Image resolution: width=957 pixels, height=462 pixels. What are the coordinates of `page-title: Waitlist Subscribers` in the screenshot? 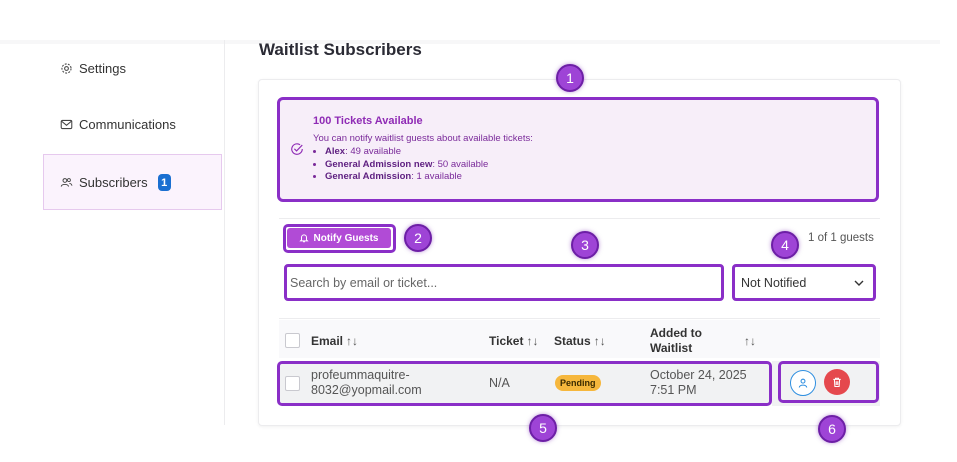 It's located at (340, 49).